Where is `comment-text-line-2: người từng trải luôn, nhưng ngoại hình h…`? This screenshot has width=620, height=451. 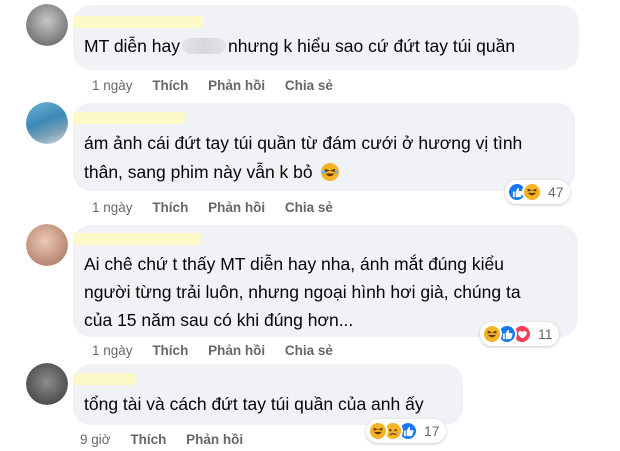
comment-text-line-2: người từng trải luôn, nhưng ngoại hình h… is located at coordinates (302, 292).